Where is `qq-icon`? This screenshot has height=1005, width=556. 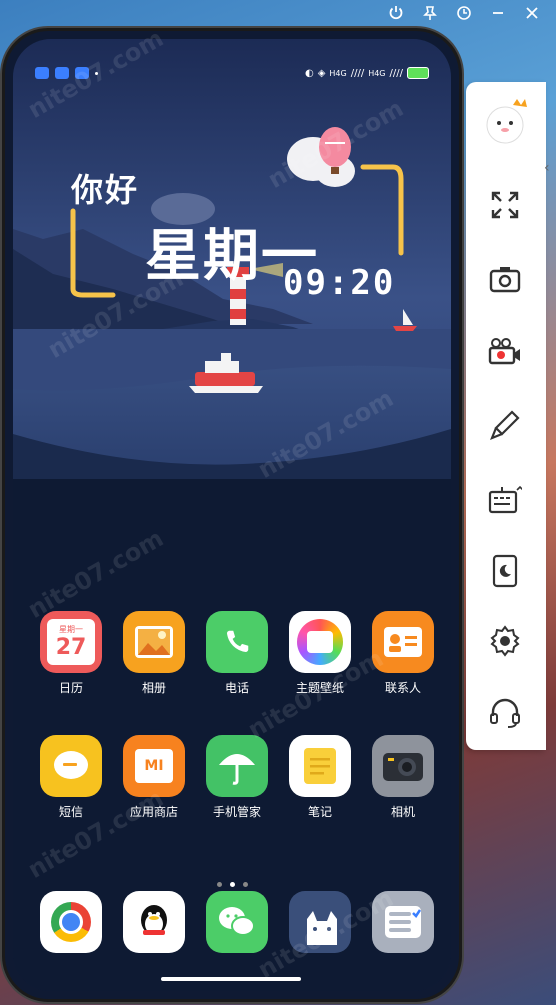 qq-icon is located at coordinates (154, 922).